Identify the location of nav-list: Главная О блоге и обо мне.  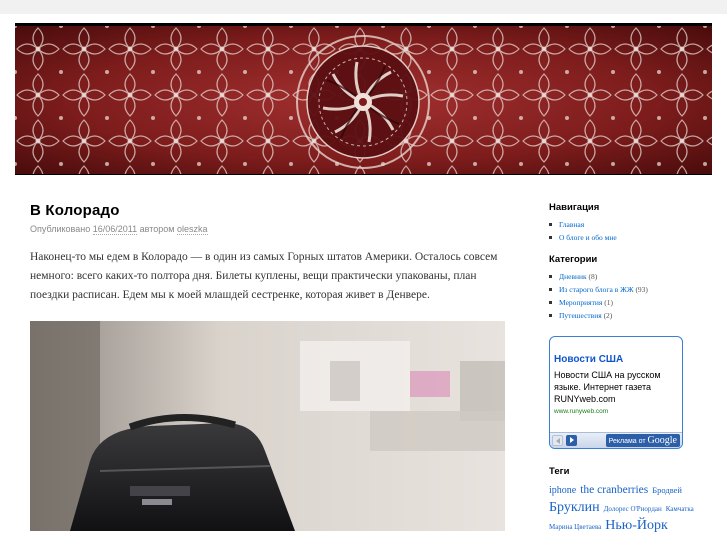
(619, 231).